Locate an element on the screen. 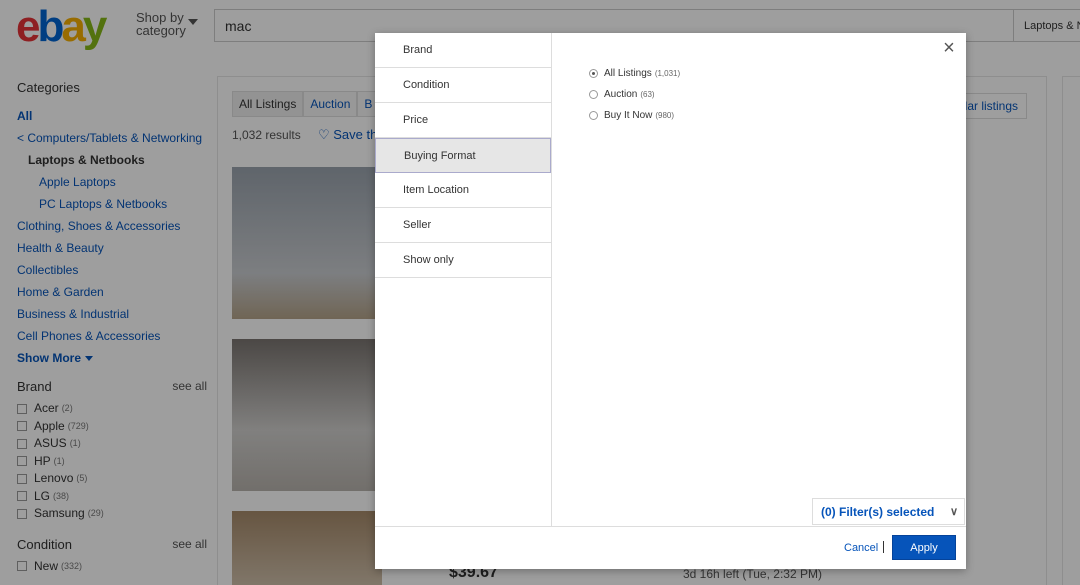  option-count: (1,031) is located at coordinates (667, 73).